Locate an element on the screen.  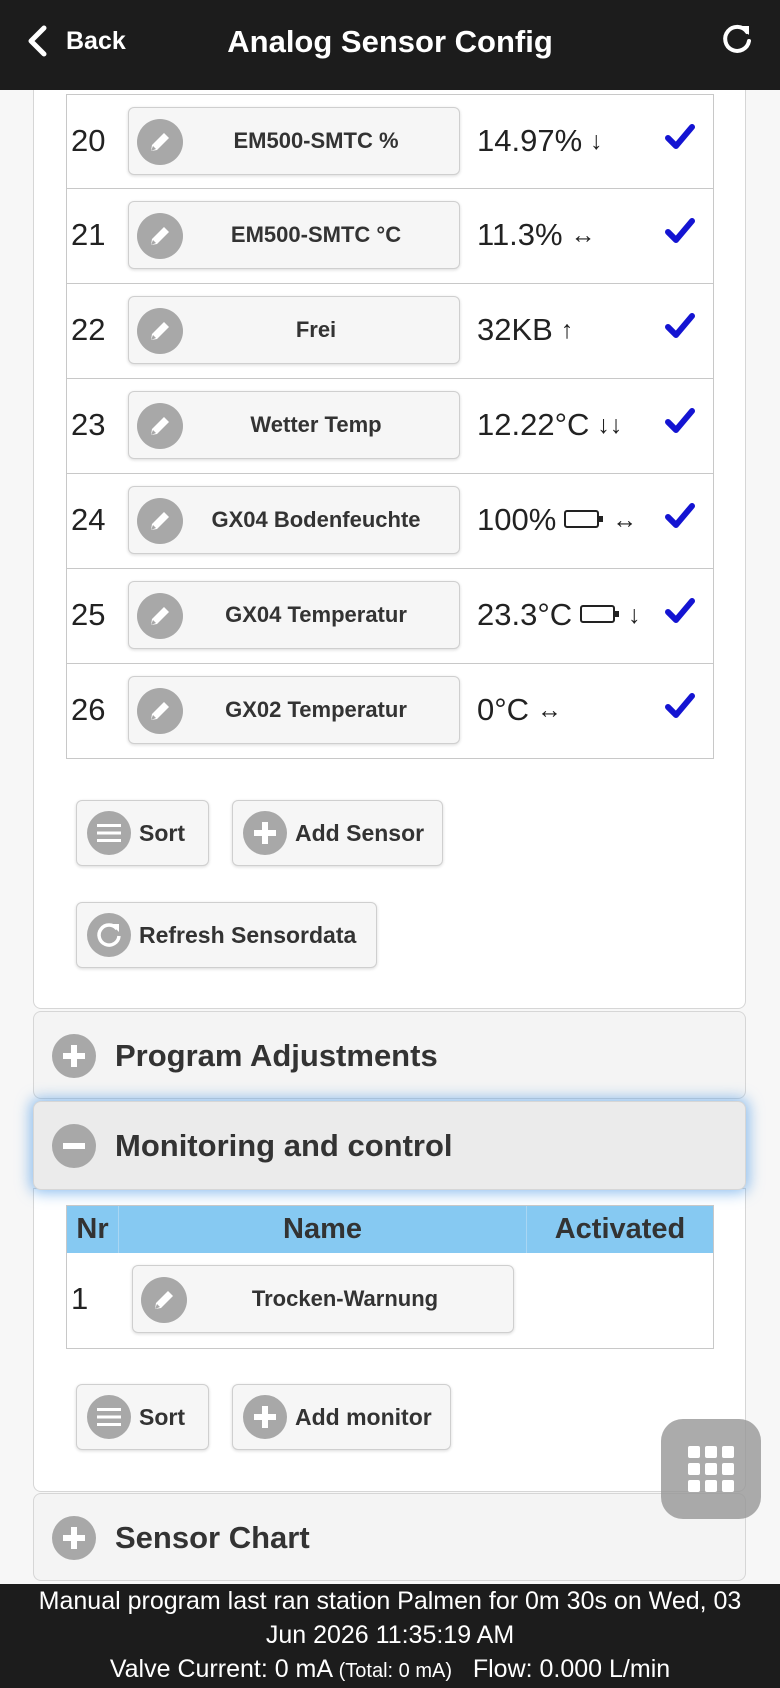
monitoring-control-header: Monitoring and control is located at coordinates (389, 1145).